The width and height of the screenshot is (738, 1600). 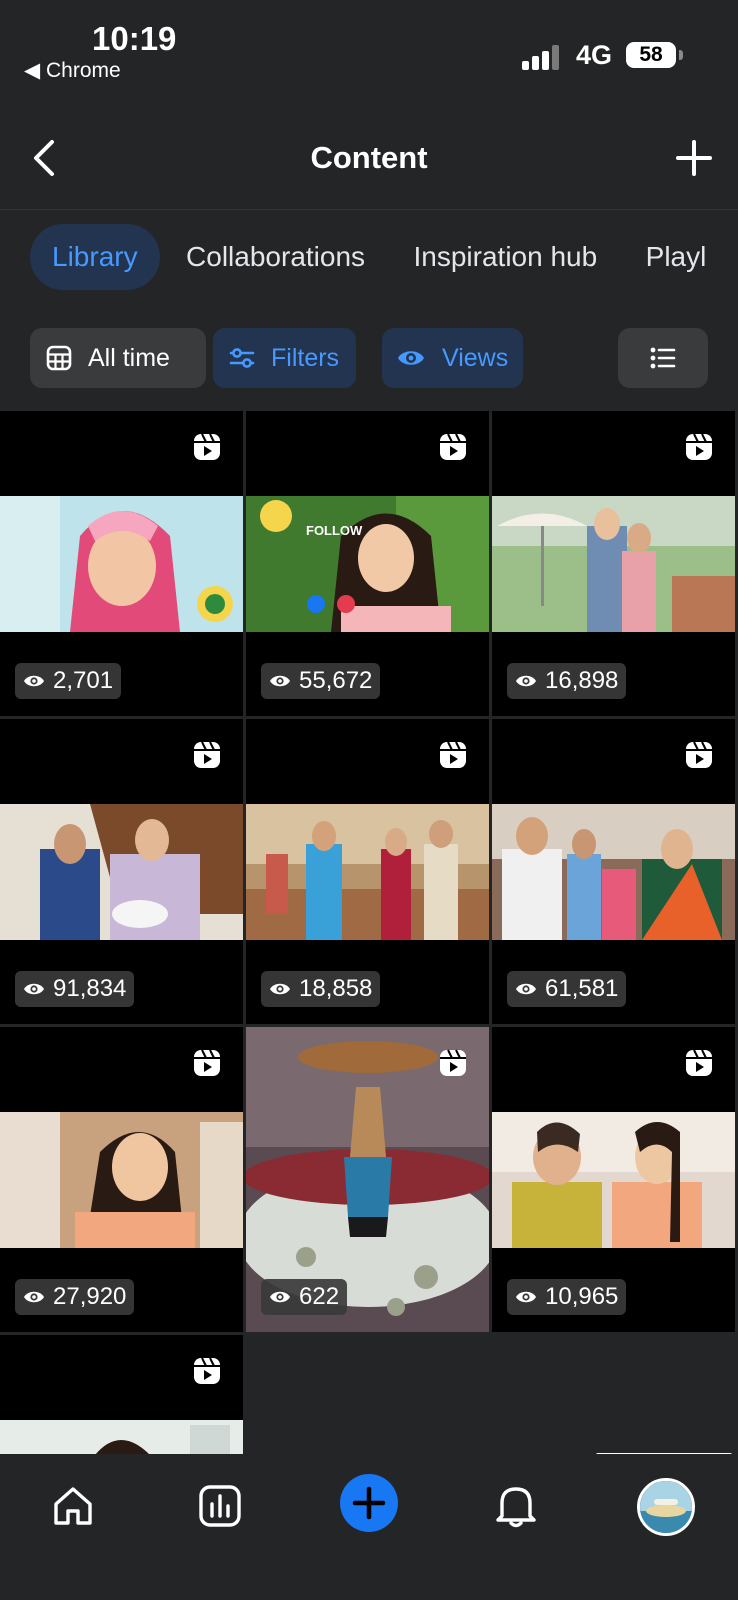 I want to click on views-count: 16,898, so click(x=582, y=680).